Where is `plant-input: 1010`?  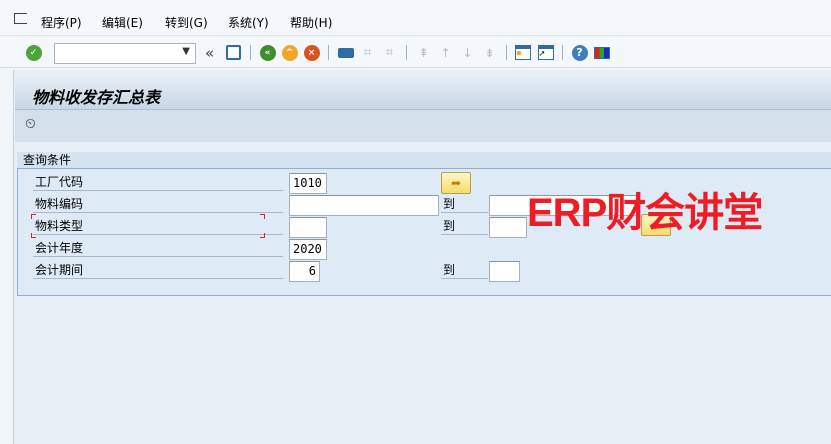
plant-input: 1010 is located at coordinates (308, 183).